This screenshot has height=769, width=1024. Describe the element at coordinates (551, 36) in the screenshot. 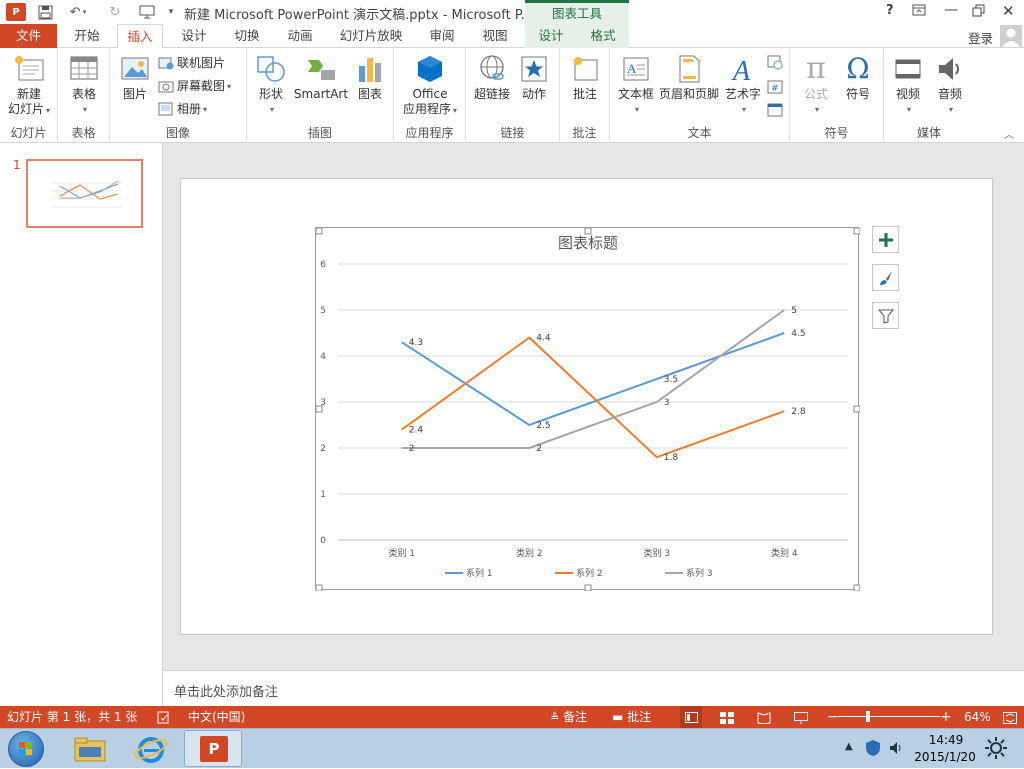

I see `tab-chart-design: 设计` at that location.